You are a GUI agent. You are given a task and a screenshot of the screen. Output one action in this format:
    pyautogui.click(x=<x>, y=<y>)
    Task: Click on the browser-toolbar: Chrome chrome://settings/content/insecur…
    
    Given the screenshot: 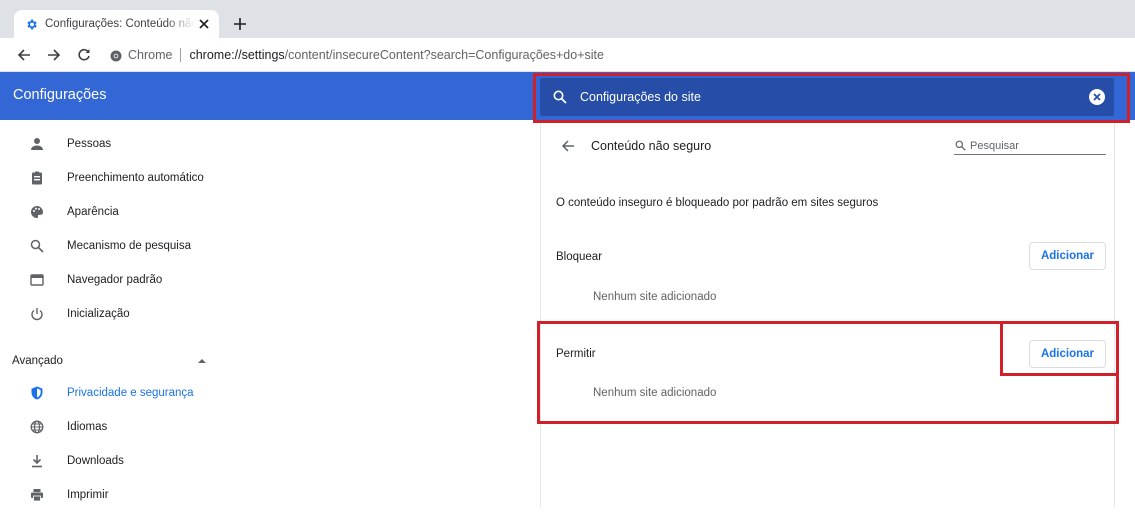 What is the action you would take?
    pyautogui.click(x=567, y=55)
    